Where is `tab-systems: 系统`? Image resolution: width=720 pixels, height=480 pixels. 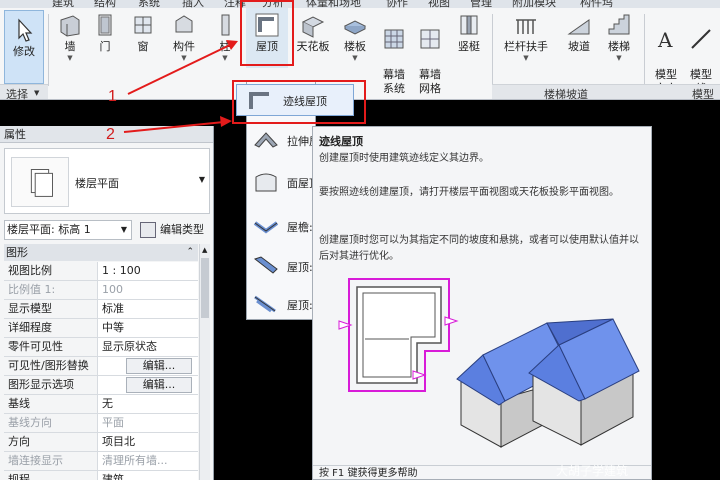
tab-systems: 系统 is located at coordinates (149, 4).